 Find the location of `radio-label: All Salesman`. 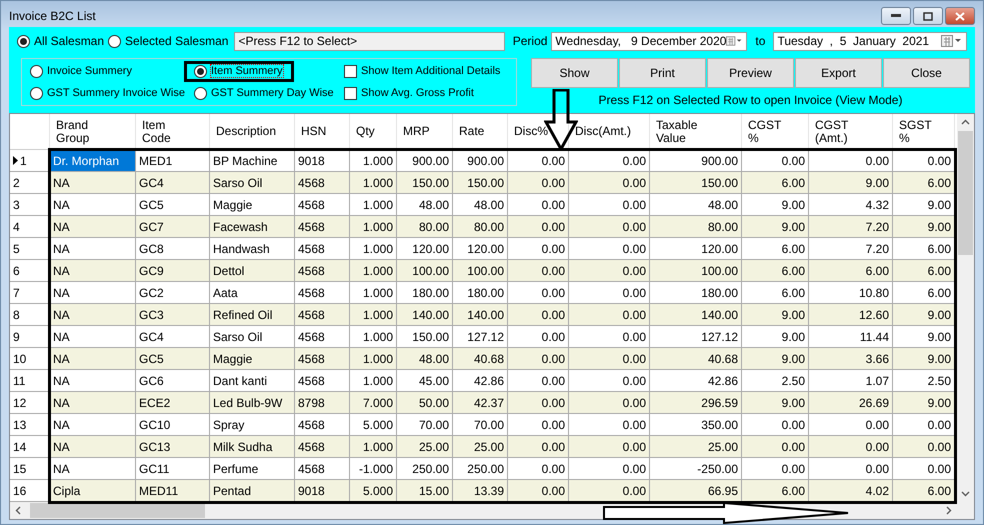

radio-label: All Salesman is located at coordinates (69, 41).